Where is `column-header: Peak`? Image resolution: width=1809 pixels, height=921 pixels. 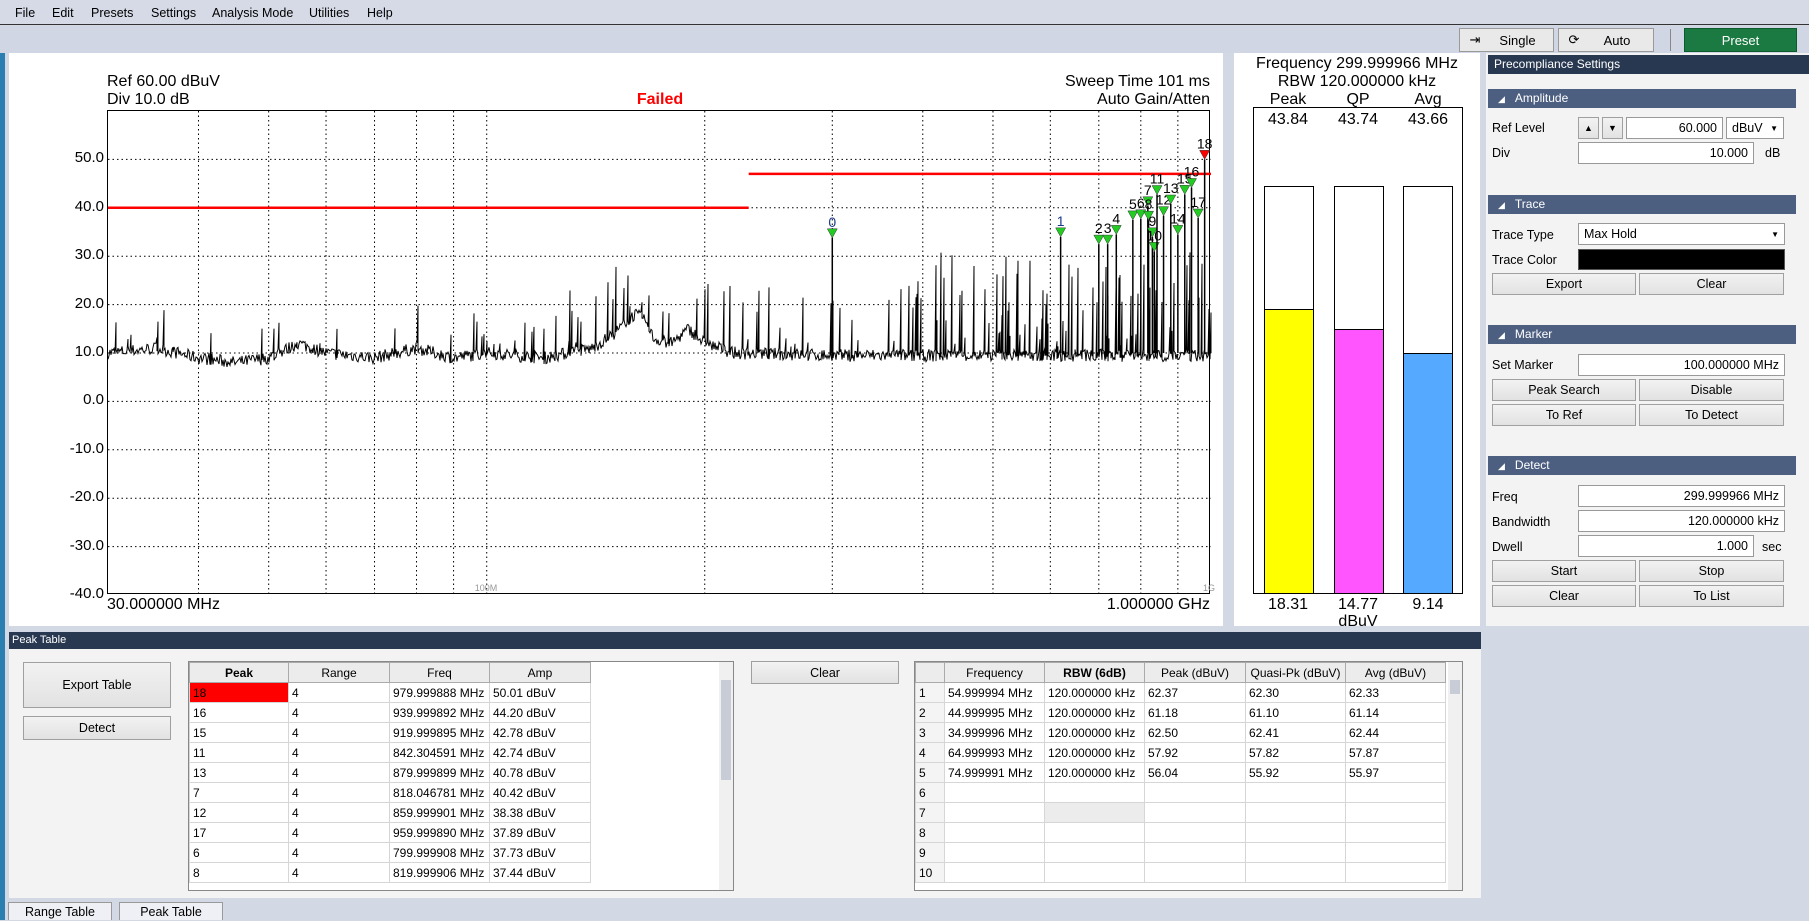 column-header: Peak is located at coordinates (239, 672).